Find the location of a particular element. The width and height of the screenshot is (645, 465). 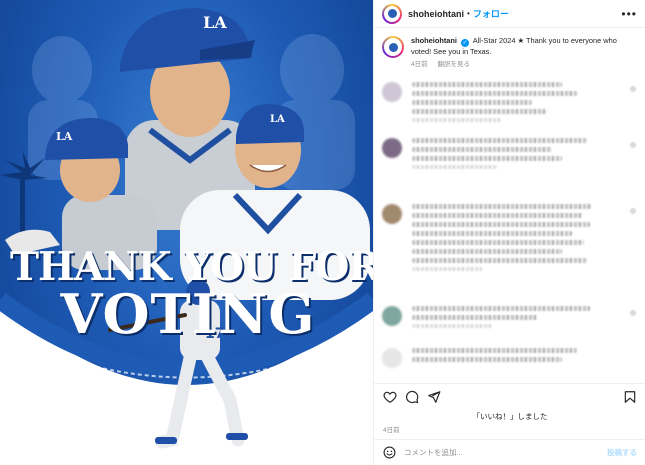

post-comment-button: 投稿する is located at coordinates (622, 452).